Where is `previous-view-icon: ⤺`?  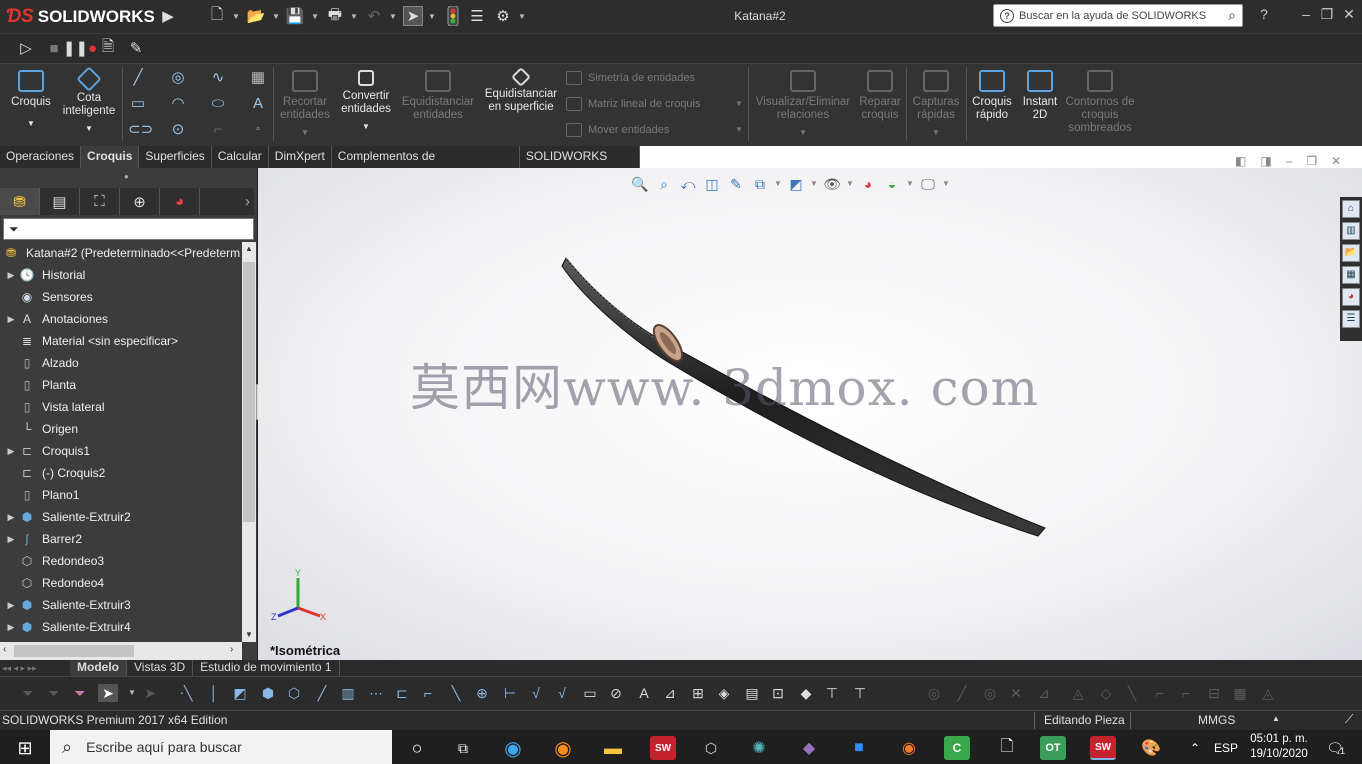
previous-view-icon: ⤺ is located at coordinates (688, 184).